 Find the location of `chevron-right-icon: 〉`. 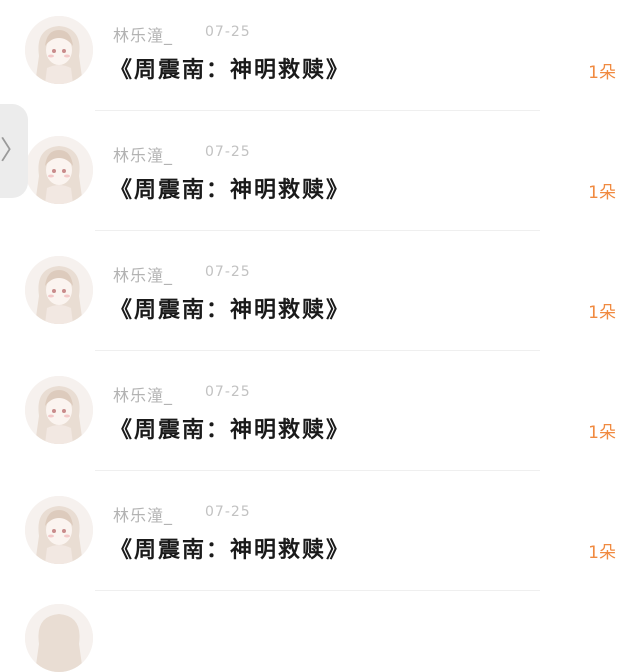

chevron-right-icon: 〉 is located at coordinates (13, 151).